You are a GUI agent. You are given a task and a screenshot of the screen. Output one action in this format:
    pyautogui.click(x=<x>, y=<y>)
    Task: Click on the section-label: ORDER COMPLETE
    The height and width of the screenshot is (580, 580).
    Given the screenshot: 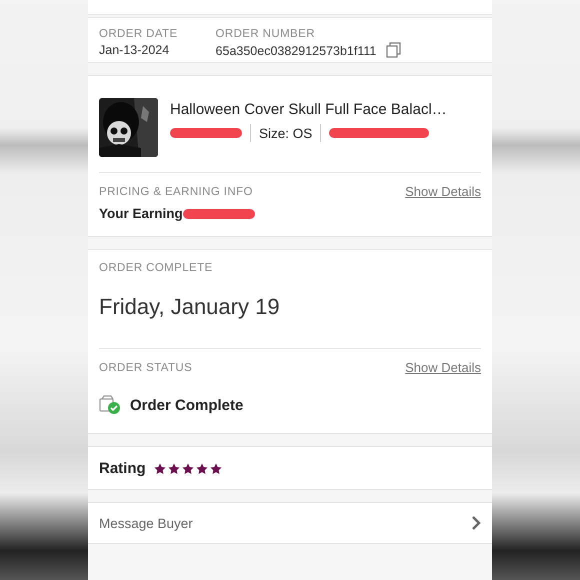 What is the action you would take?
    pyautogui.click(x=156, y=268)
    